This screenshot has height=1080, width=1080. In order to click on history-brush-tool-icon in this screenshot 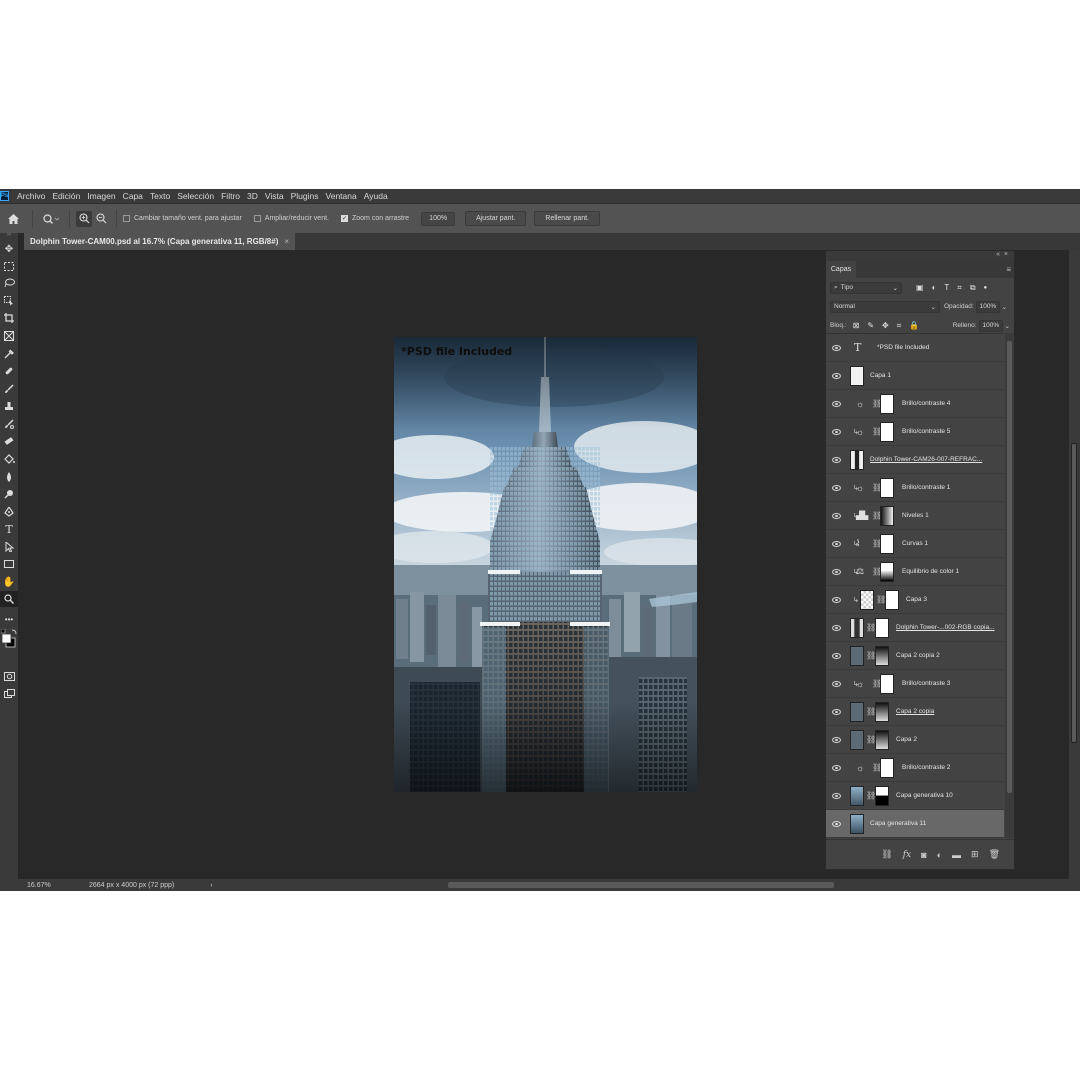, I will do `click(9, 424)`.